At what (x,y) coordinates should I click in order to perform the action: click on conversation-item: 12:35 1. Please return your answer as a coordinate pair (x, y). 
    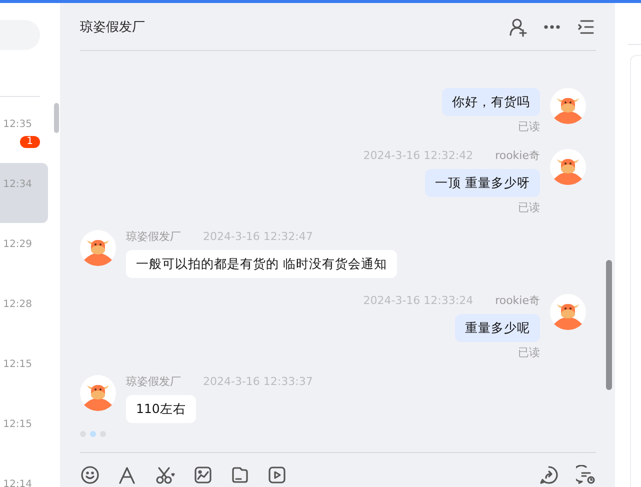
    Looking at the image, I should click on (24, 133).